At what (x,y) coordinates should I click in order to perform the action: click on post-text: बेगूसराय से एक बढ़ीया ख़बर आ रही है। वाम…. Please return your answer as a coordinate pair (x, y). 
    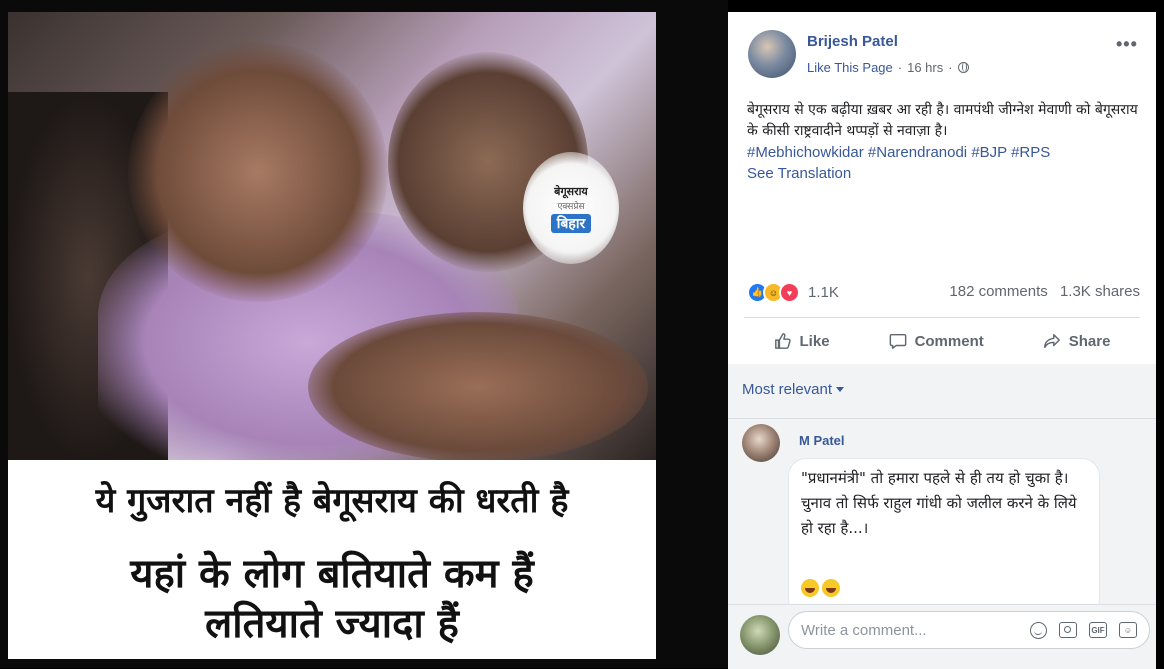
    Looking at the image, I should click on (942, 120).